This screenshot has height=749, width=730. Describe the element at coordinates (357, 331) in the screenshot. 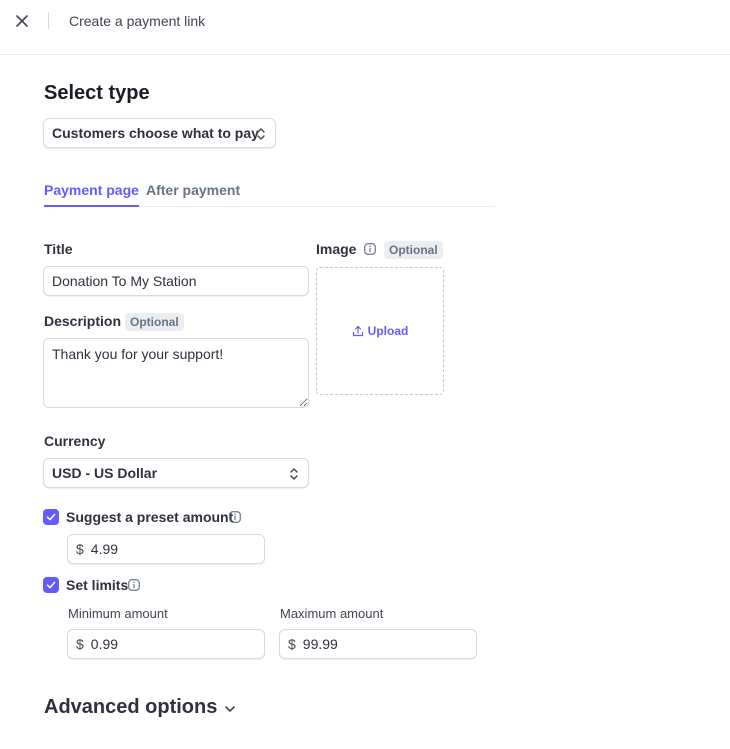

I see `upload-icon` at that location.